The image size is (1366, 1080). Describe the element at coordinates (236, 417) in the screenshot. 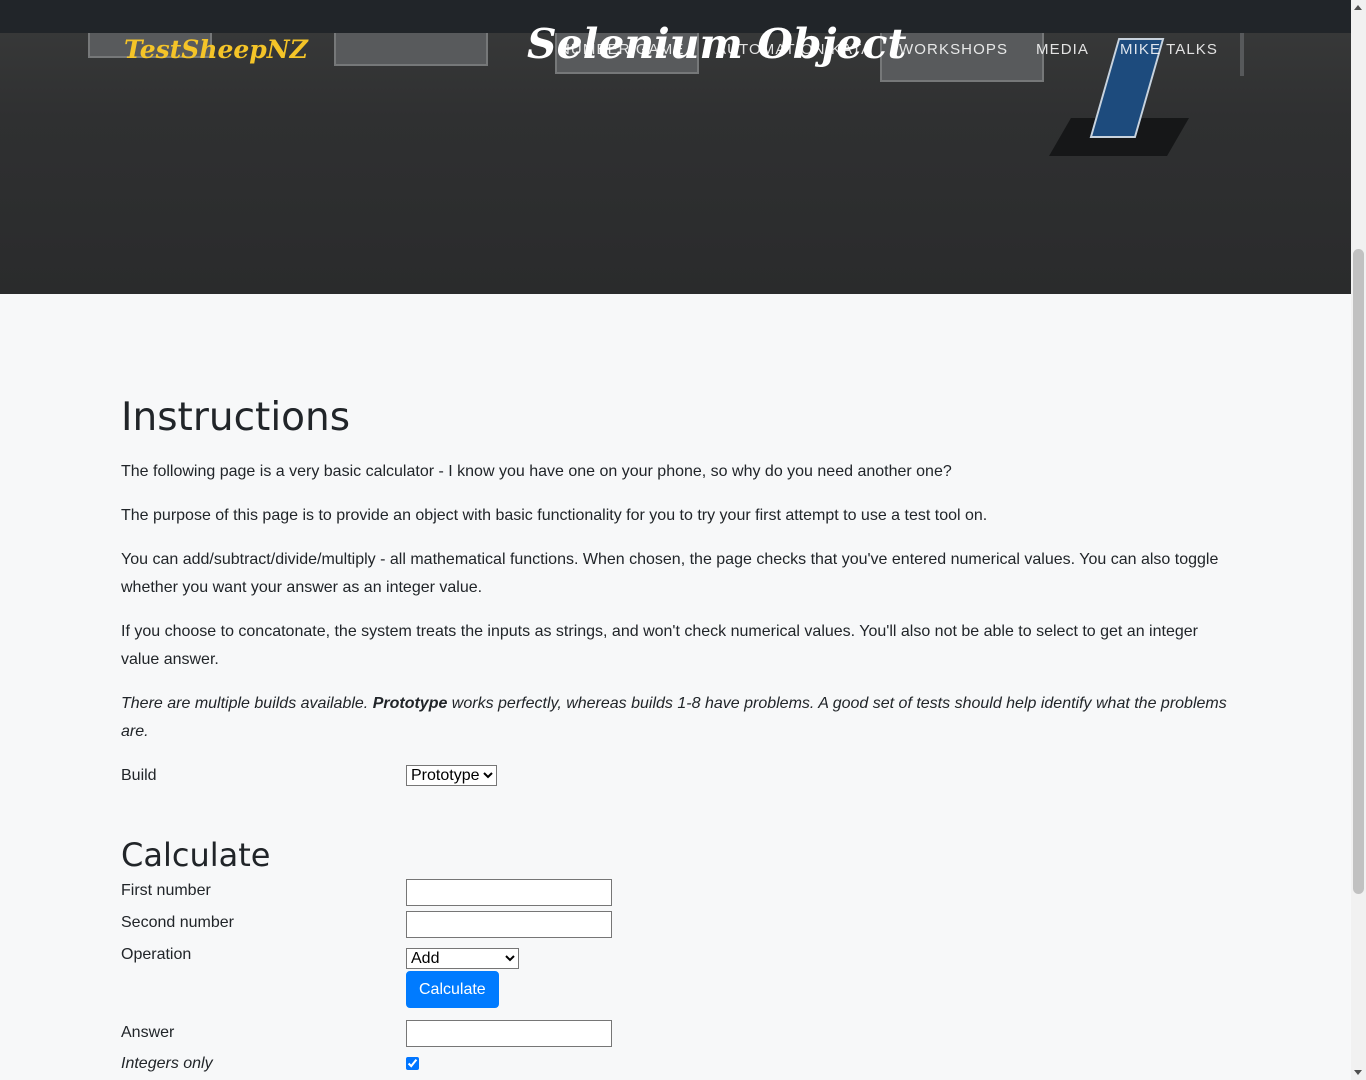

I see `instructions-heading: Instructions` at that location.